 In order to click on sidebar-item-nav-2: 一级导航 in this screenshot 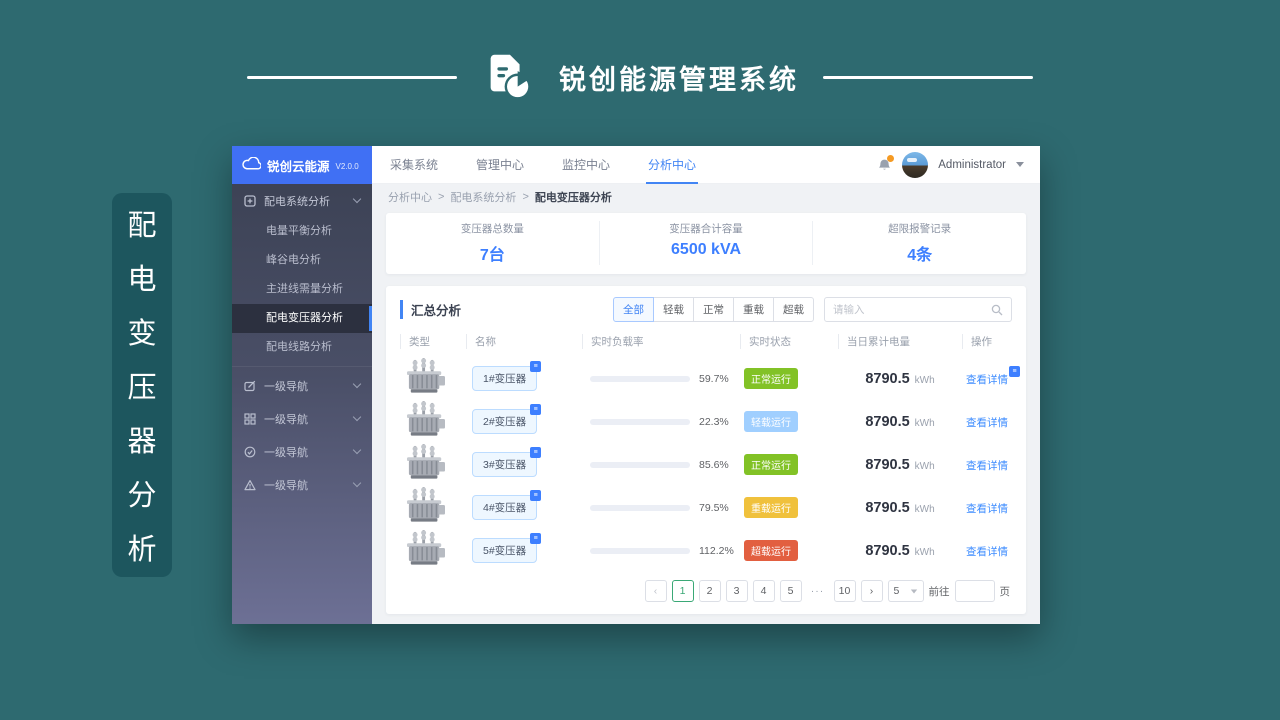, I will do `click(302, 418)`.